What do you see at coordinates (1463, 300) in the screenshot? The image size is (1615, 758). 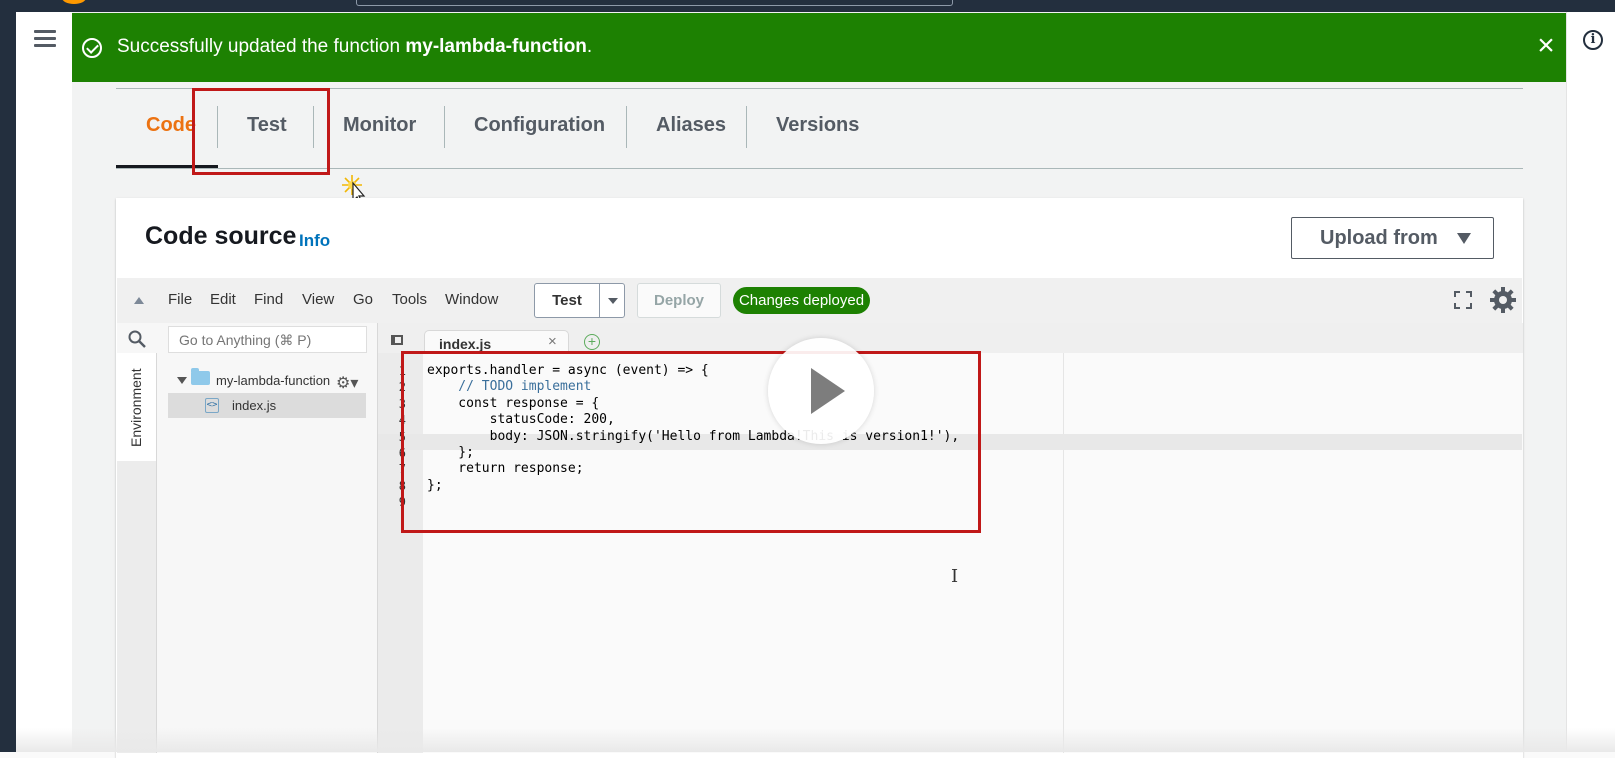 I see `fullscreen-icon` at bounding box center [1463, 300].